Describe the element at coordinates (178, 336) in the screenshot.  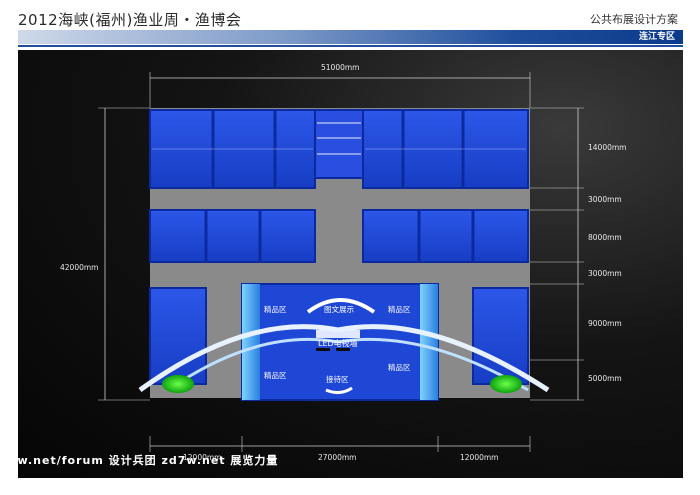
I see `bottom-left-booth` at that location.